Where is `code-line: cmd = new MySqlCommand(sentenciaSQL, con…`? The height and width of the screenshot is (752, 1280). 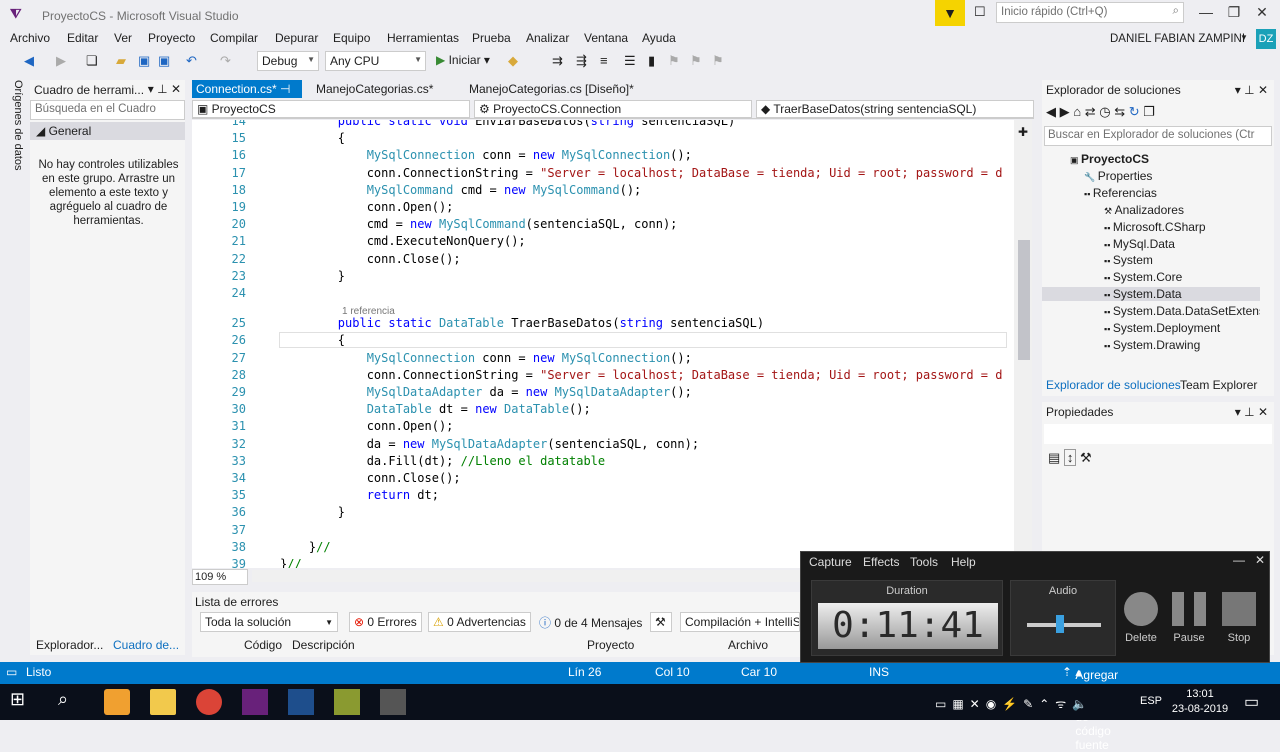 code-line: cmd = new MySqlCommand(sentenciaSQL, con… is located at coordinates (479, 224).